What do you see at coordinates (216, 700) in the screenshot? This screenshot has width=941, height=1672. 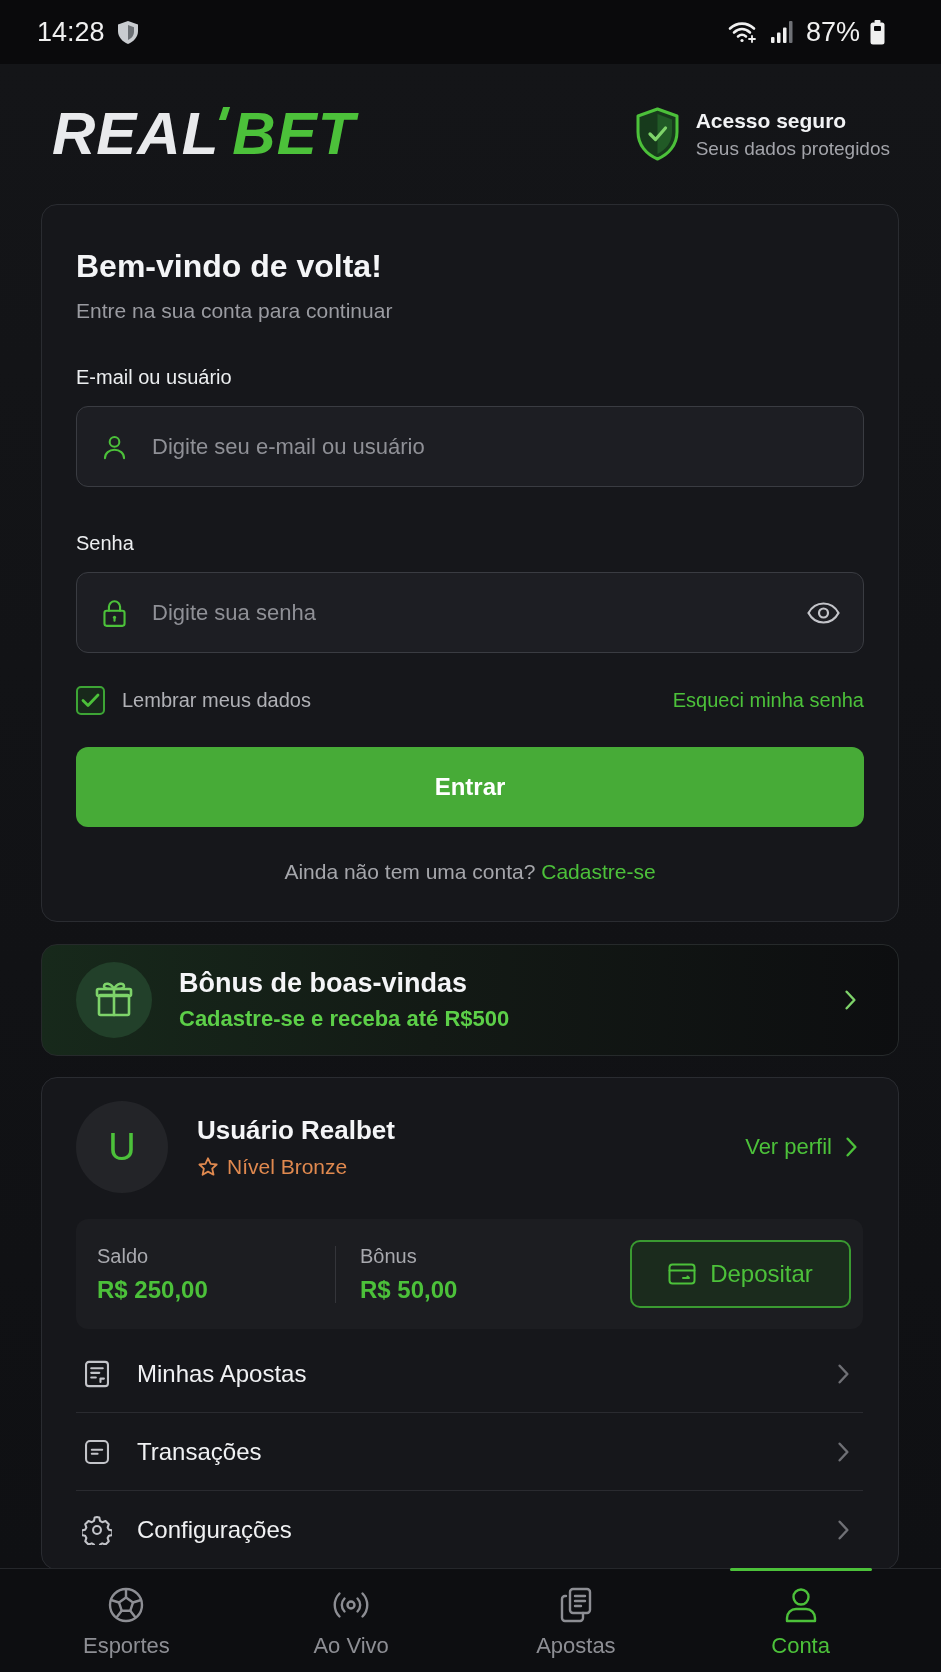 I see `remember-label: Lembrar meus dados` at bounding box center [216, 700].